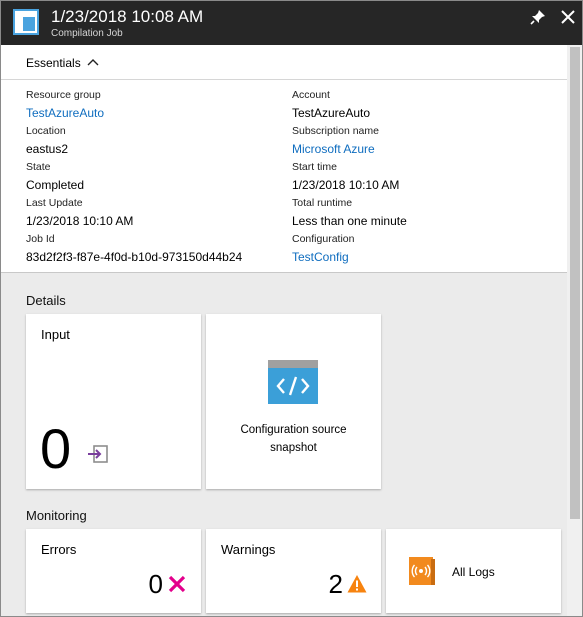 The height and width of the screenshot is (617, 583). I want to click on essentials-resource-group: Resource group TestAzureAuto, so click(65, 105).